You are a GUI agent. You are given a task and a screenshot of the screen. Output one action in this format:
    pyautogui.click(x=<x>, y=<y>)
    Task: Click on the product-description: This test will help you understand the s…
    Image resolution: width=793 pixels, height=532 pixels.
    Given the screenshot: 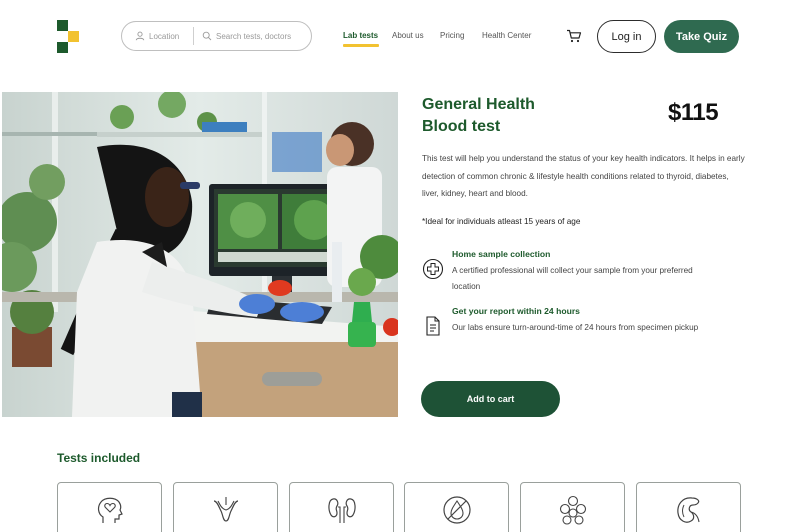 What is the action you would take?
    pyautogui.click(x=583, y=176)
    